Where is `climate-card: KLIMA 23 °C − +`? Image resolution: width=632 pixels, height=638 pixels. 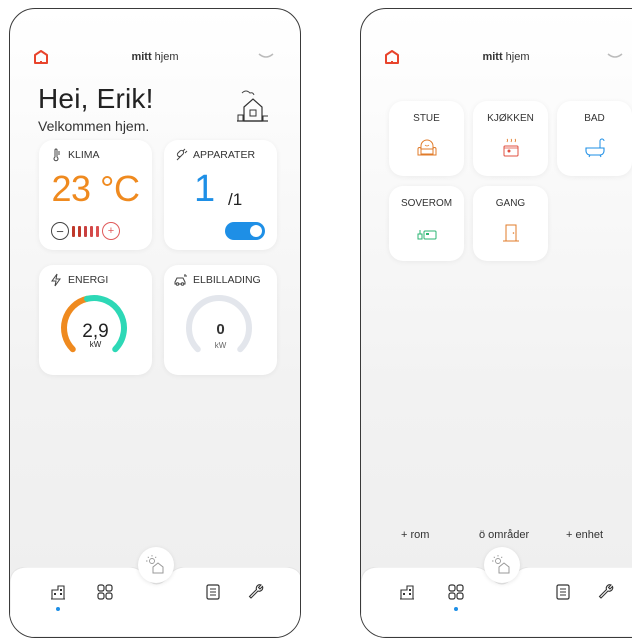
climate-card: KLIMA 23 °C − + is located at coordinates (95, 195).